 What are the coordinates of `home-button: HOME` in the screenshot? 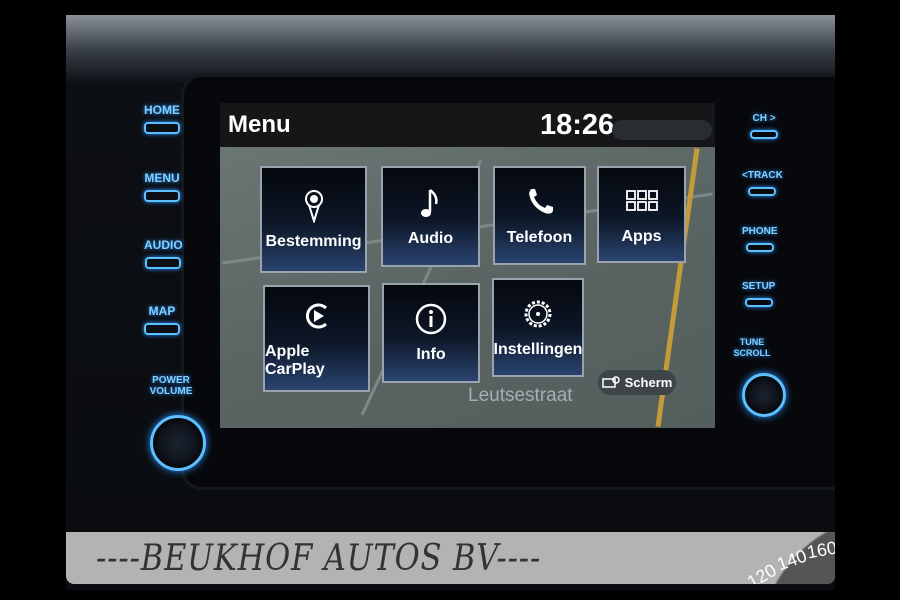 It's located at (162, 118).